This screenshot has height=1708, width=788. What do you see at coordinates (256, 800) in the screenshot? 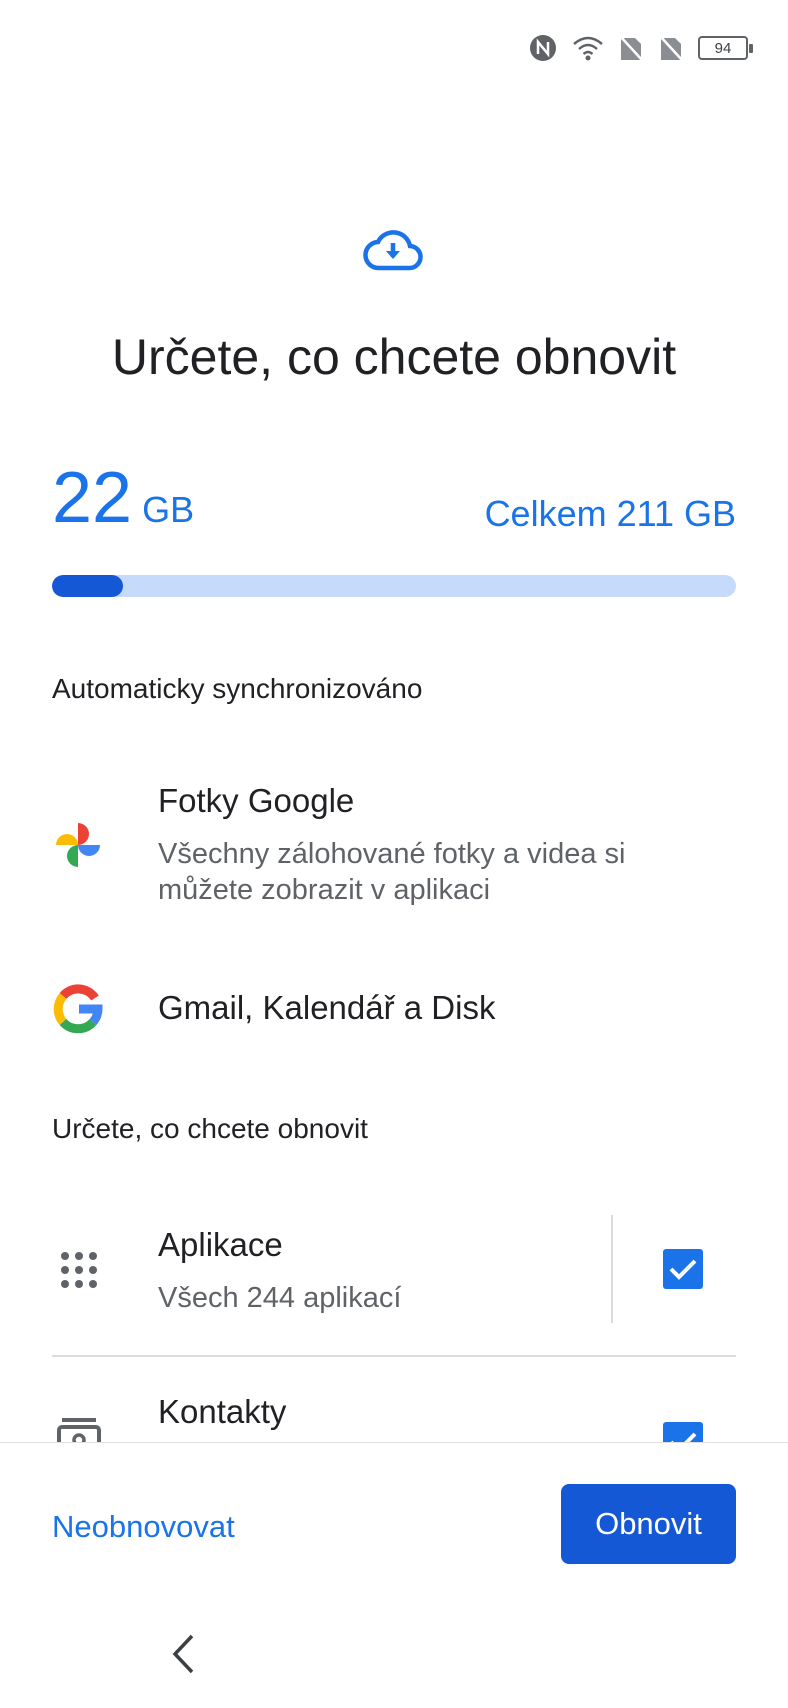
I see `google-photos-title: Fotky Google` at bounding box center [256, 800].